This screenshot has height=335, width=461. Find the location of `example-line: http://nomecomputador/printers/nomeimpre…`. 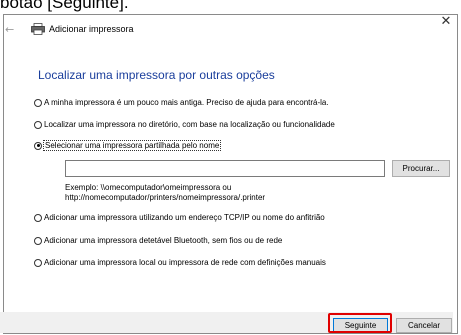

example-line: http://nomecomputador/printers/nomeimpre… is located at coordinates (165, 197).